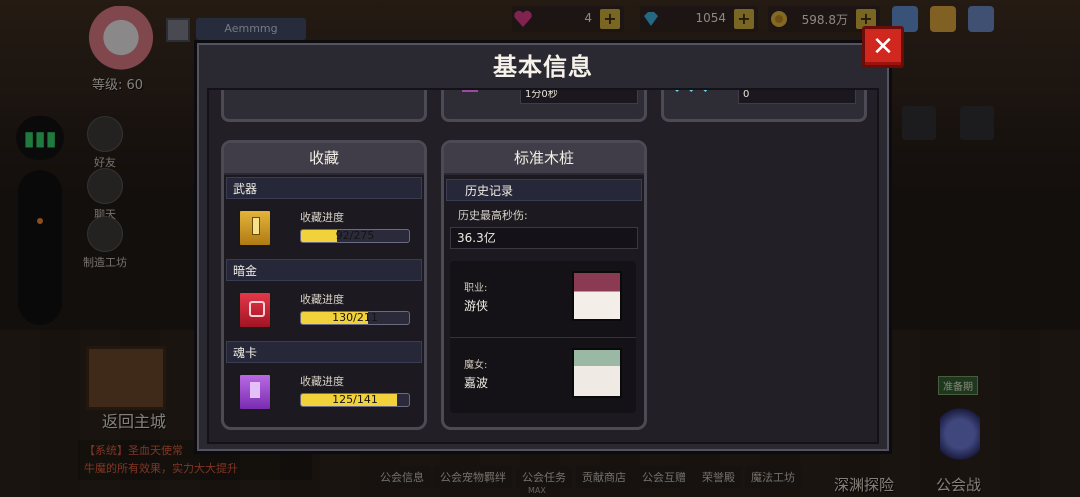 The image size is (1080, 497). I want to click on character-panel: 职业: 游侠 魔女: 嘉波, so click(543, 337).